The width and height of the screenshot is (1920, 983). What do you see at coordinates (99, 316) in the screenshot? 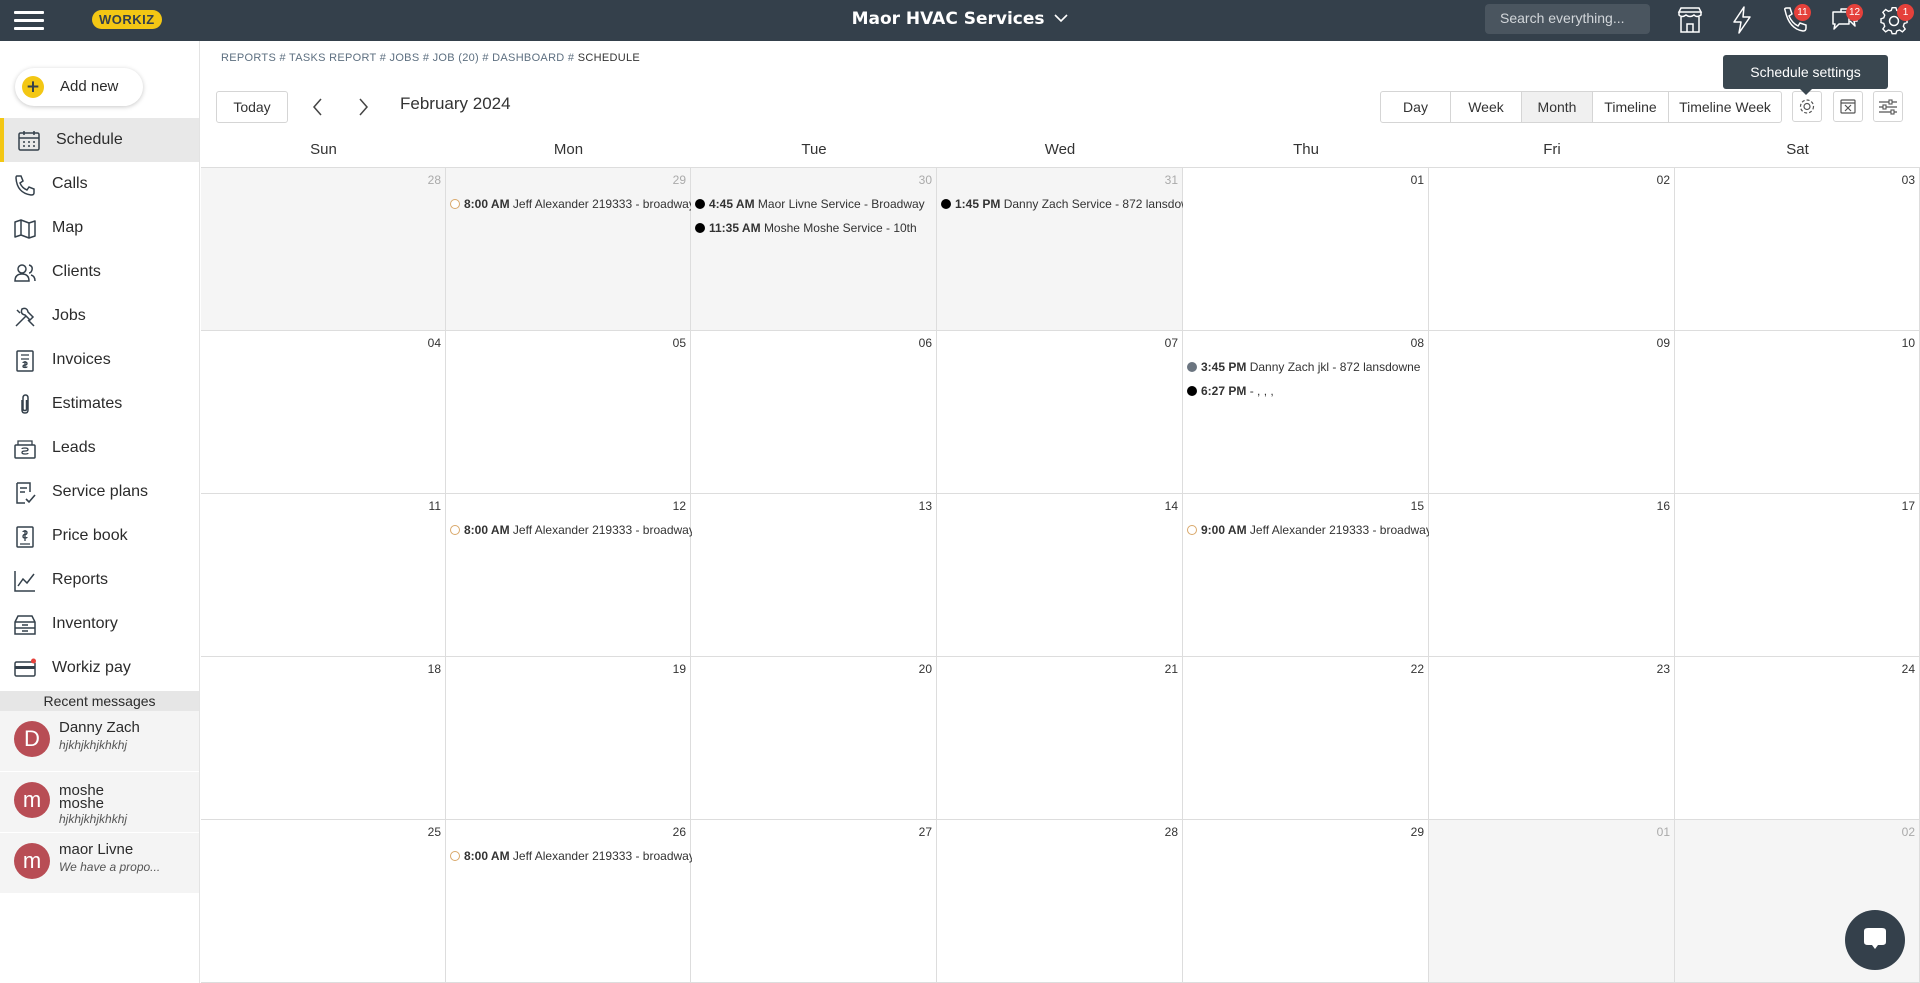
I see `sidebar-item-jobs: Jobs` at bounding box center [99, 316].